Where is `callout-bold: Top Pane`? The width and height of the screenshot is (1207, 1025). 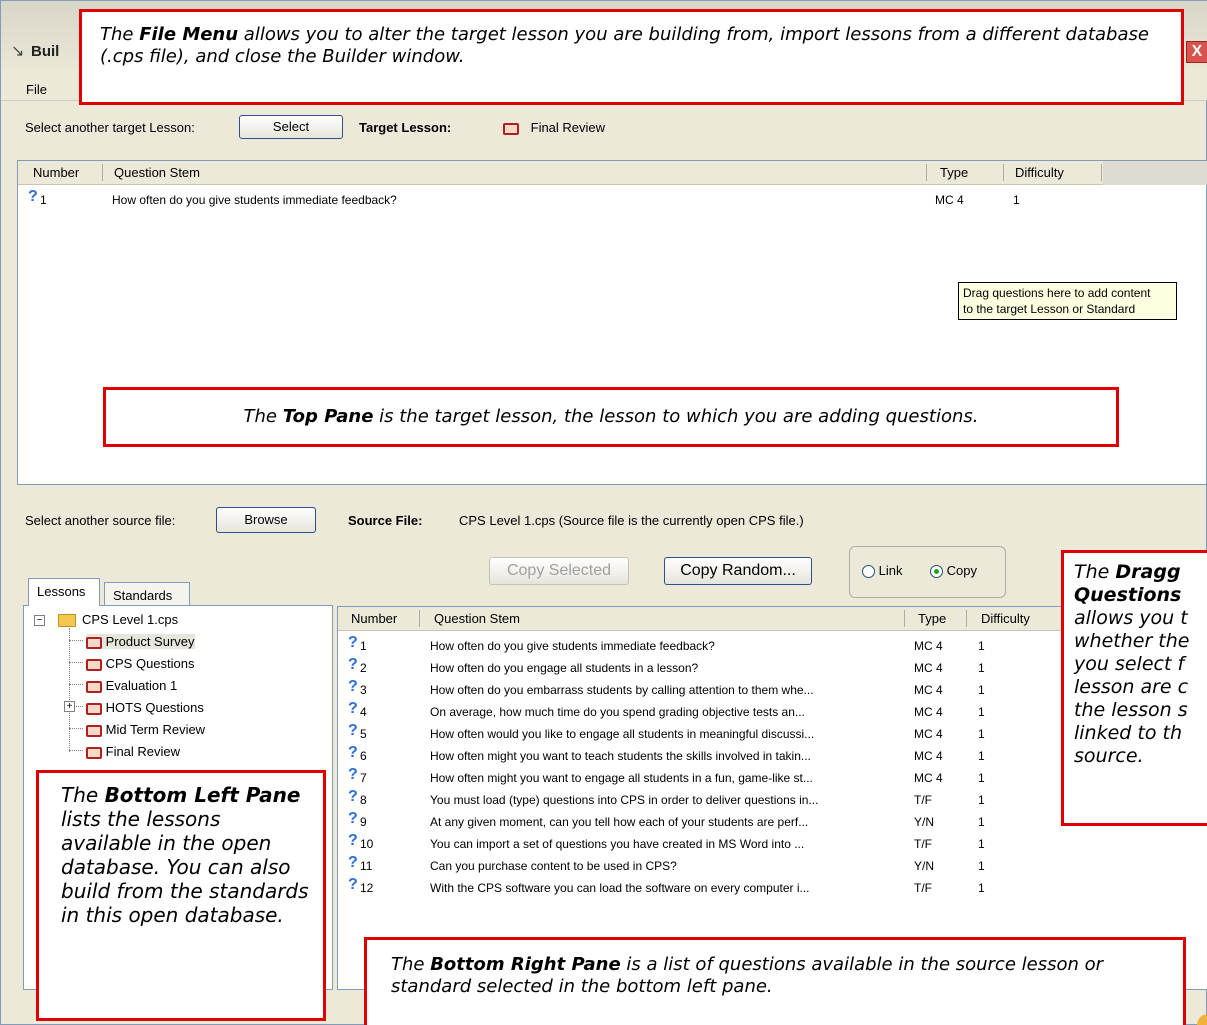
callout-bold: Top Pane is located at coordinates (328, 416).